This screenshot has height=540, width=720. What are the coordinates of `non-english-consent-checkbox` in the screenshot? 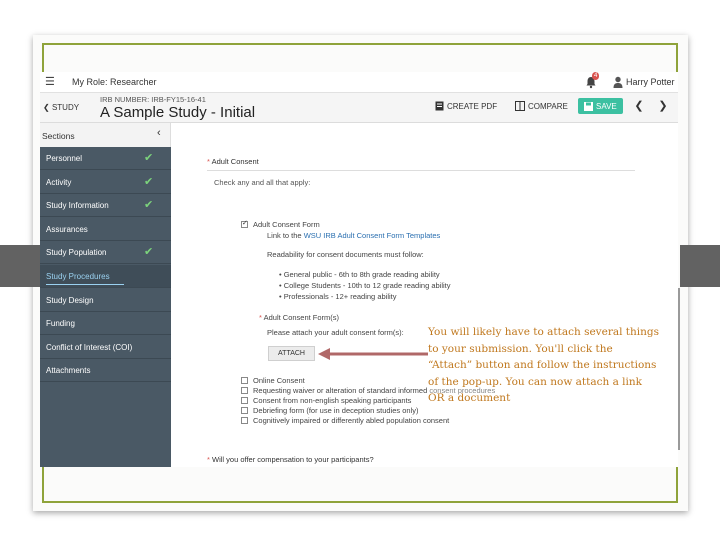 It's located at (244, 400).